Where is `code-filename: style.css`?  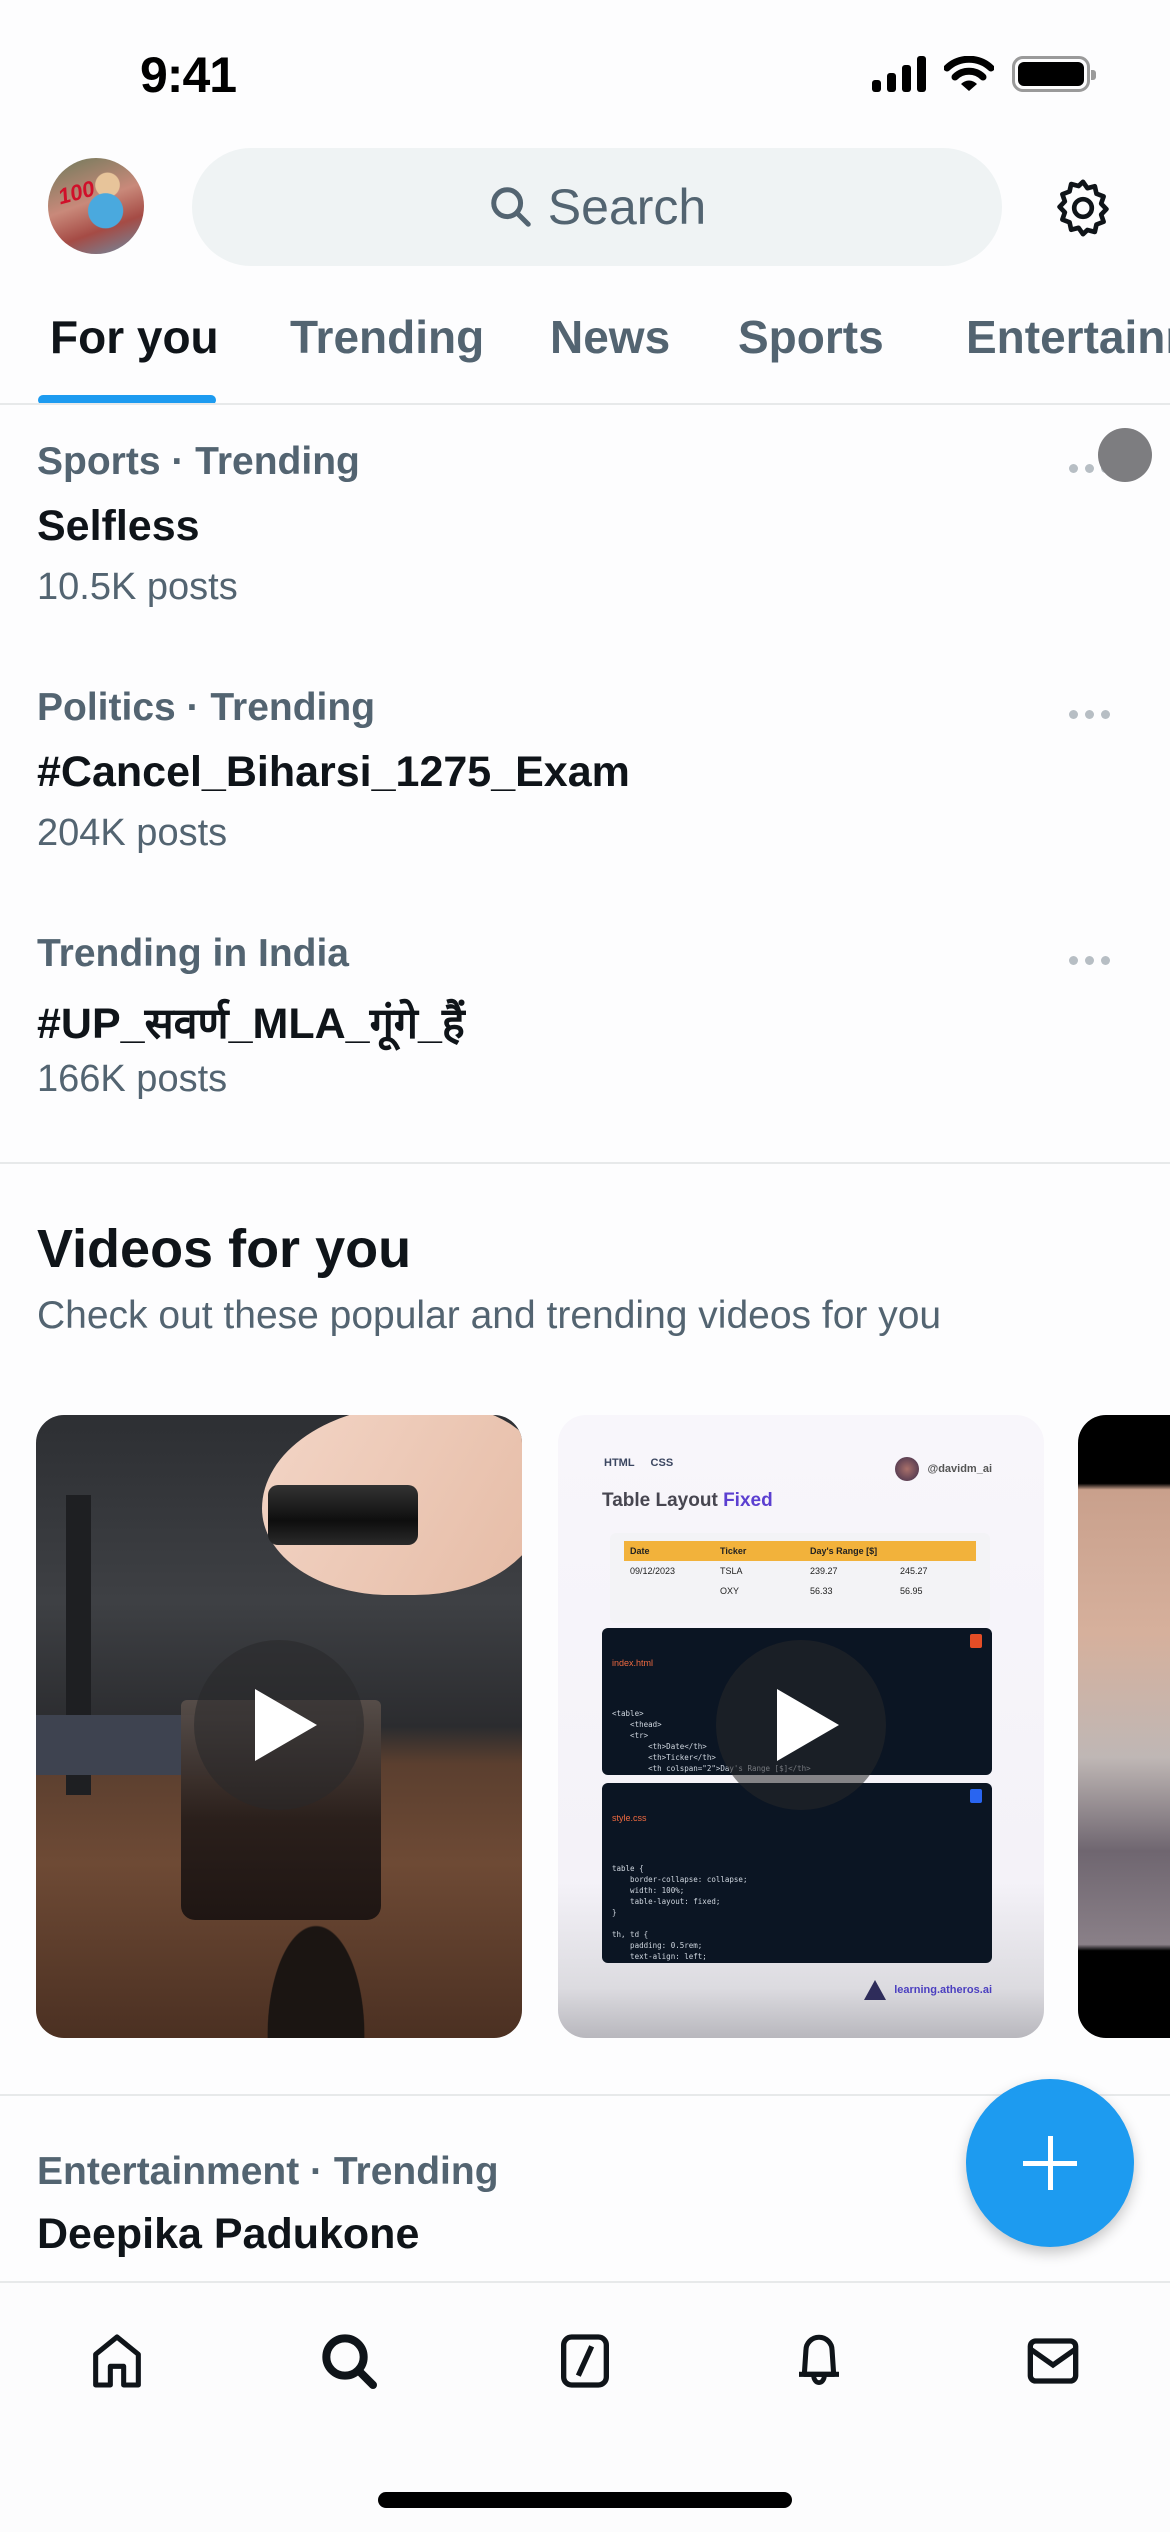
code-filename: style.css is located at coordinates (629, 1818).